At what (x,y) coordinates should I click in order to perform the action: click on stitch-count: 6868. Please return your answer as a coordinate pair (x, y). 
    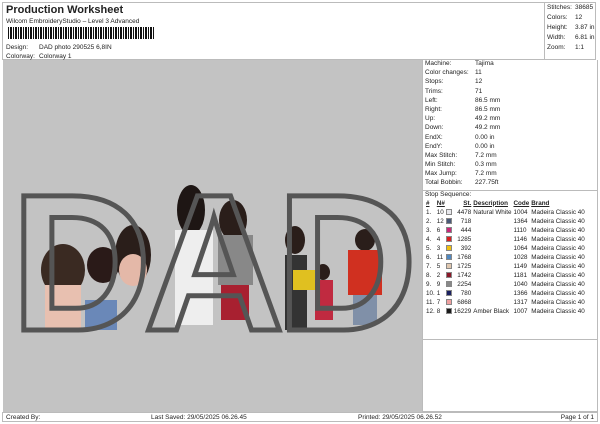
    Looking at the image, I should click on (464, 302).